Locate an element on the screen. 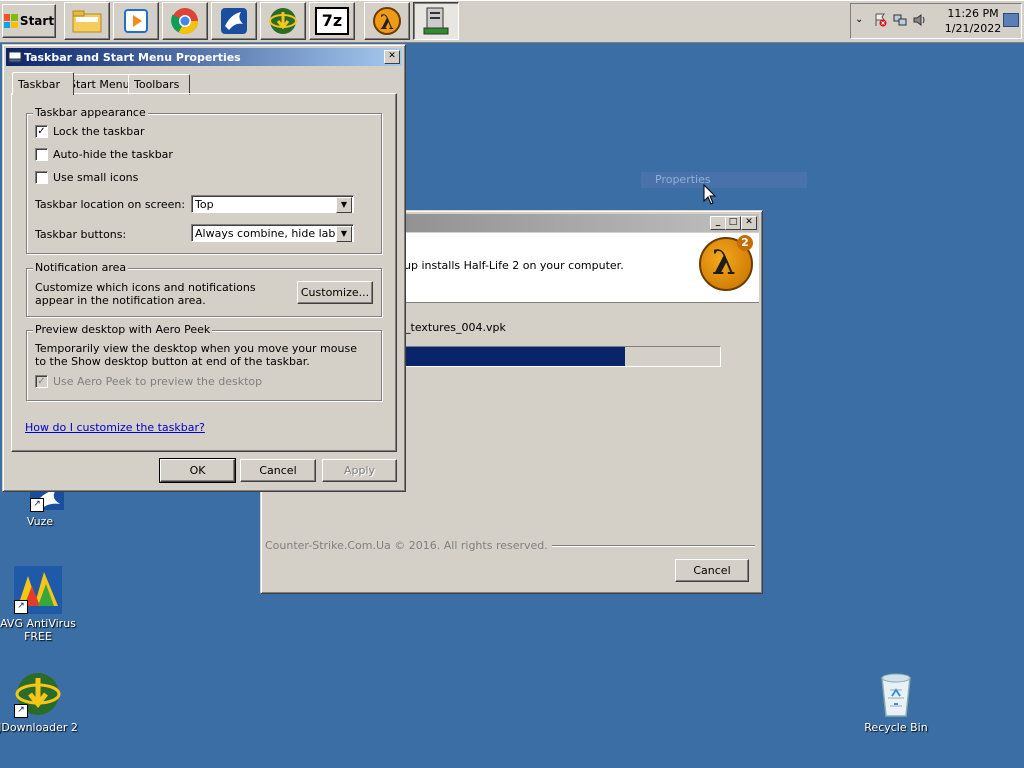 The image size is (1024, 768). taskbar-buttons-select: Always combine, hide labels ▼ is located at coordinates (272, 233).